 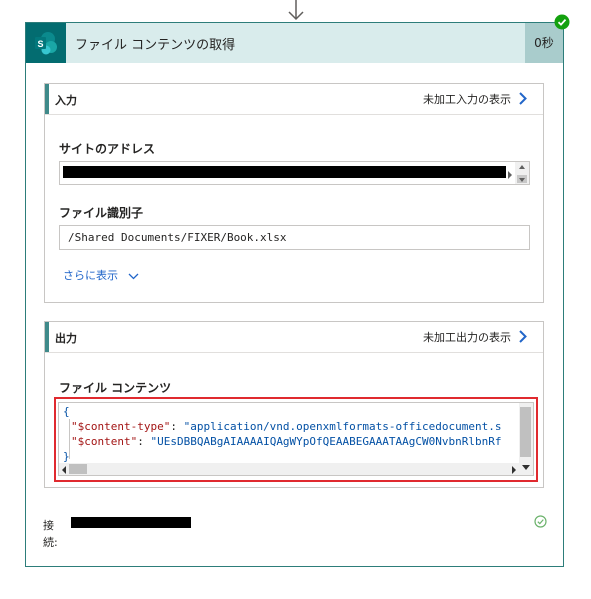 What do you see at coordinates (46, 43) in the screenshot?
I see `sharepoint-icon: S` at bounding box center [46, 43].